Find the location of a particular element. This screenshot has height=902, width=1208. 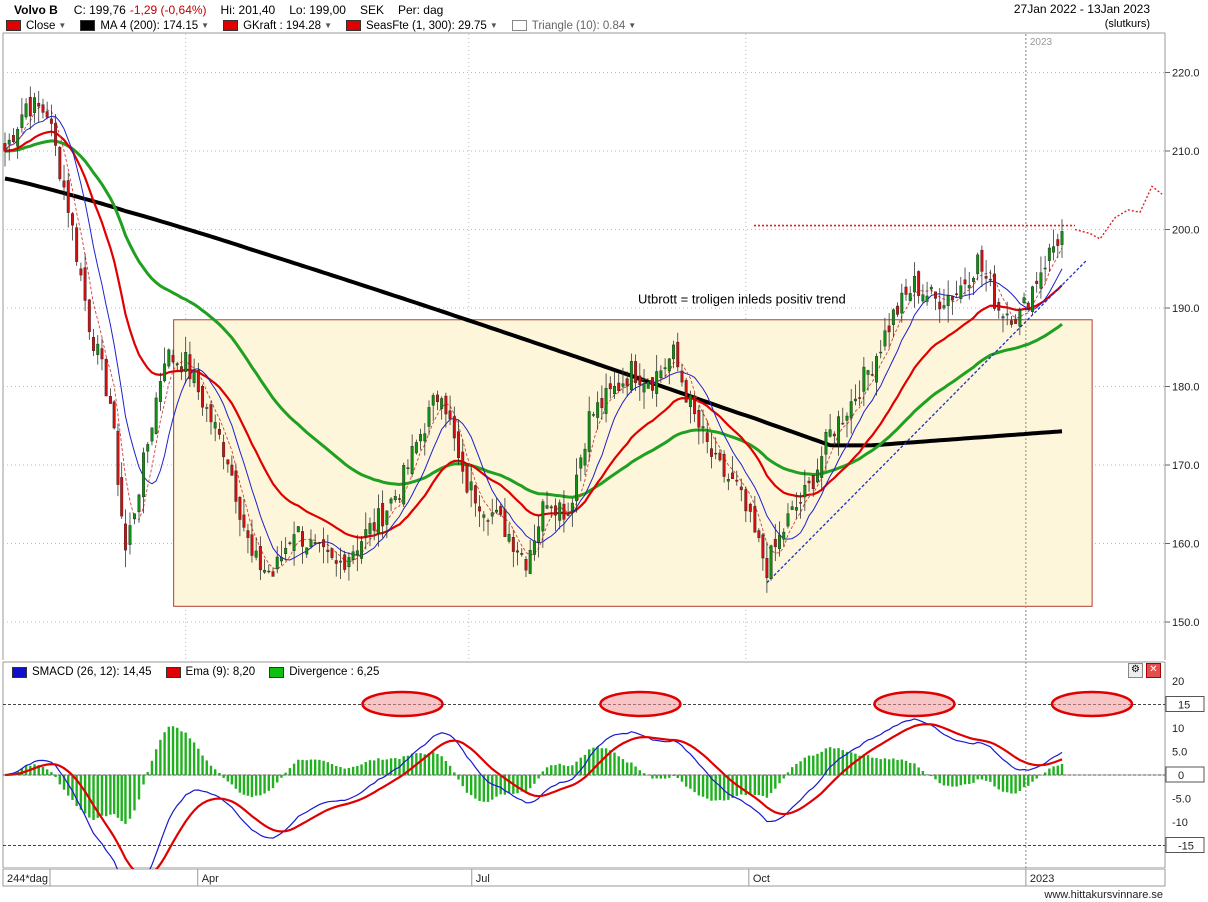

y-tick-label: 190.0 is located at coordinates (1186, 309).